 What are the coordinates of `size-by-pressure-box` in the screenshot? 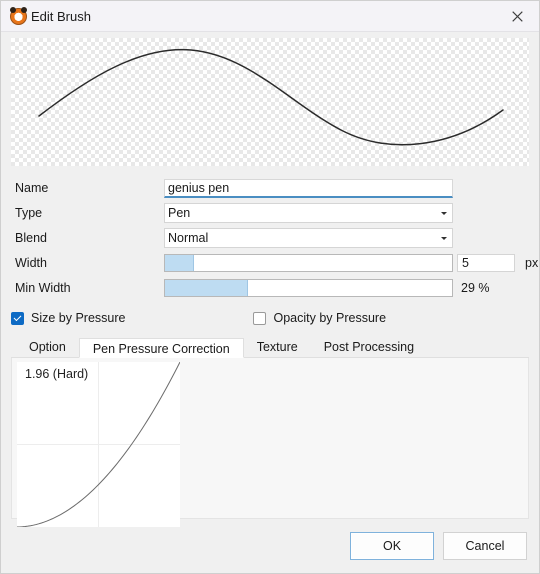 It's located at (17, 318).